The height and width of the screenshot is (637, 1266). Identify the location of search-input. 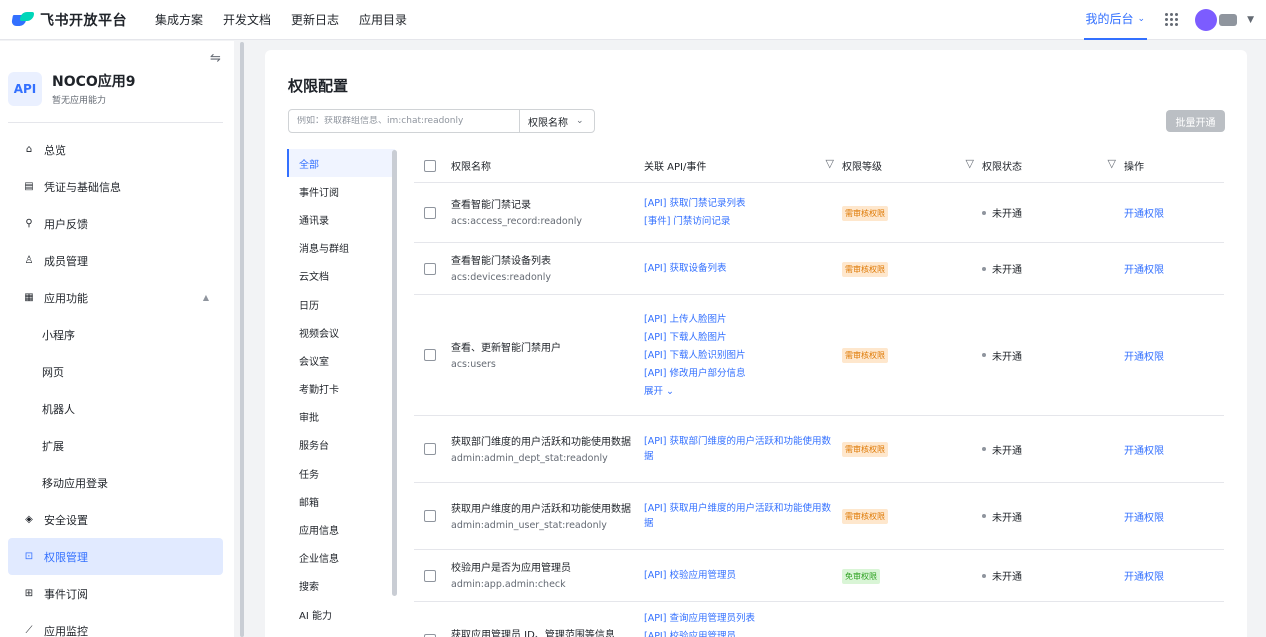
(404, 121).